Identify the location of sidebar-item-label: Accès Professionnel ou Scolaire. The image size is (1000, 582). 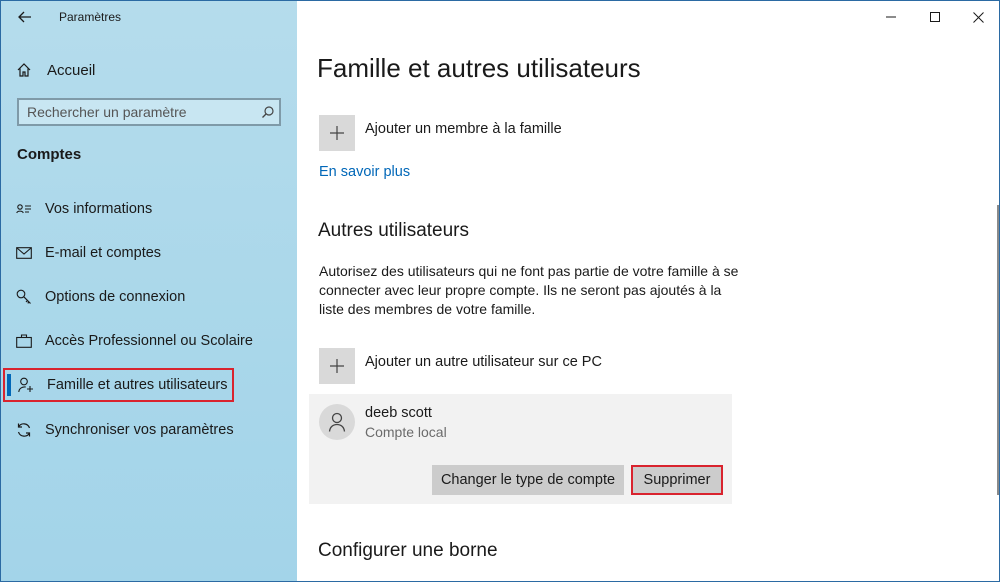
(149, 341).